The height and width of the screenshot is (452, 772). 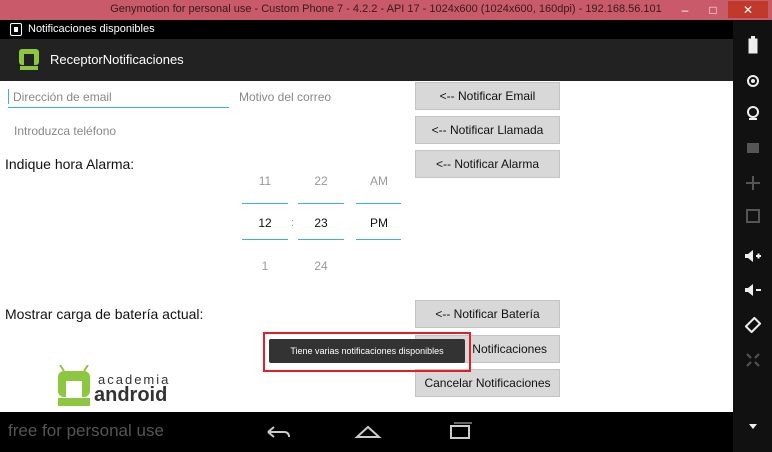 I want to click on alarm-label: Indique hora Alarma:, so click(x=70, y=164).